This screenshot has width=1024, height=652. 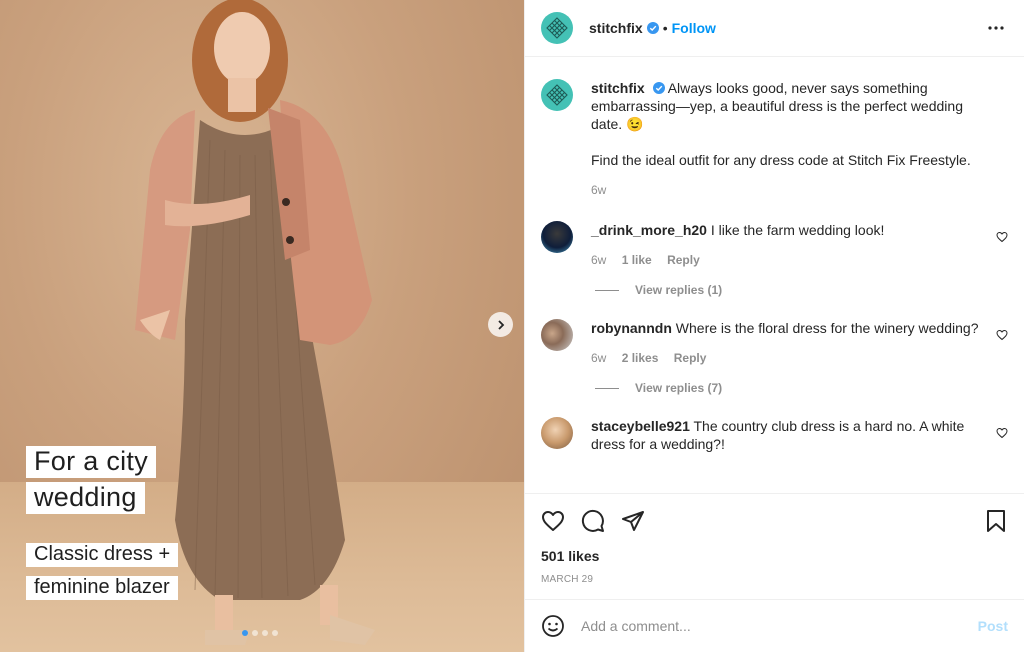 What do you see at coordinates (102, 555) in the screenshot?
I see `caption-sub-line-1: Classic dress +` at bounding box center [102, 555].